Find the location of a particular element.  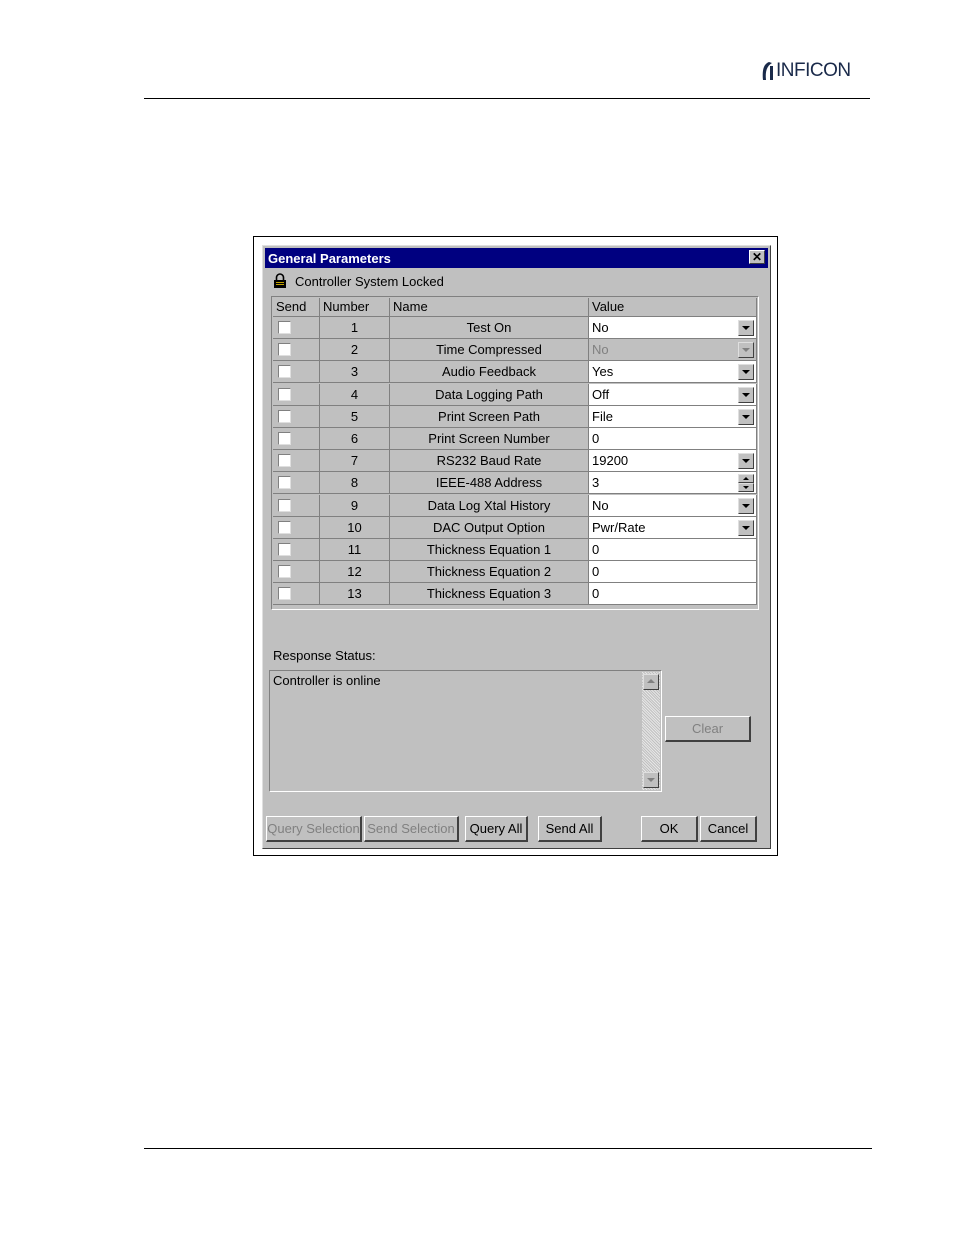

clear-button: Clear is located at coordinates (708, 729).